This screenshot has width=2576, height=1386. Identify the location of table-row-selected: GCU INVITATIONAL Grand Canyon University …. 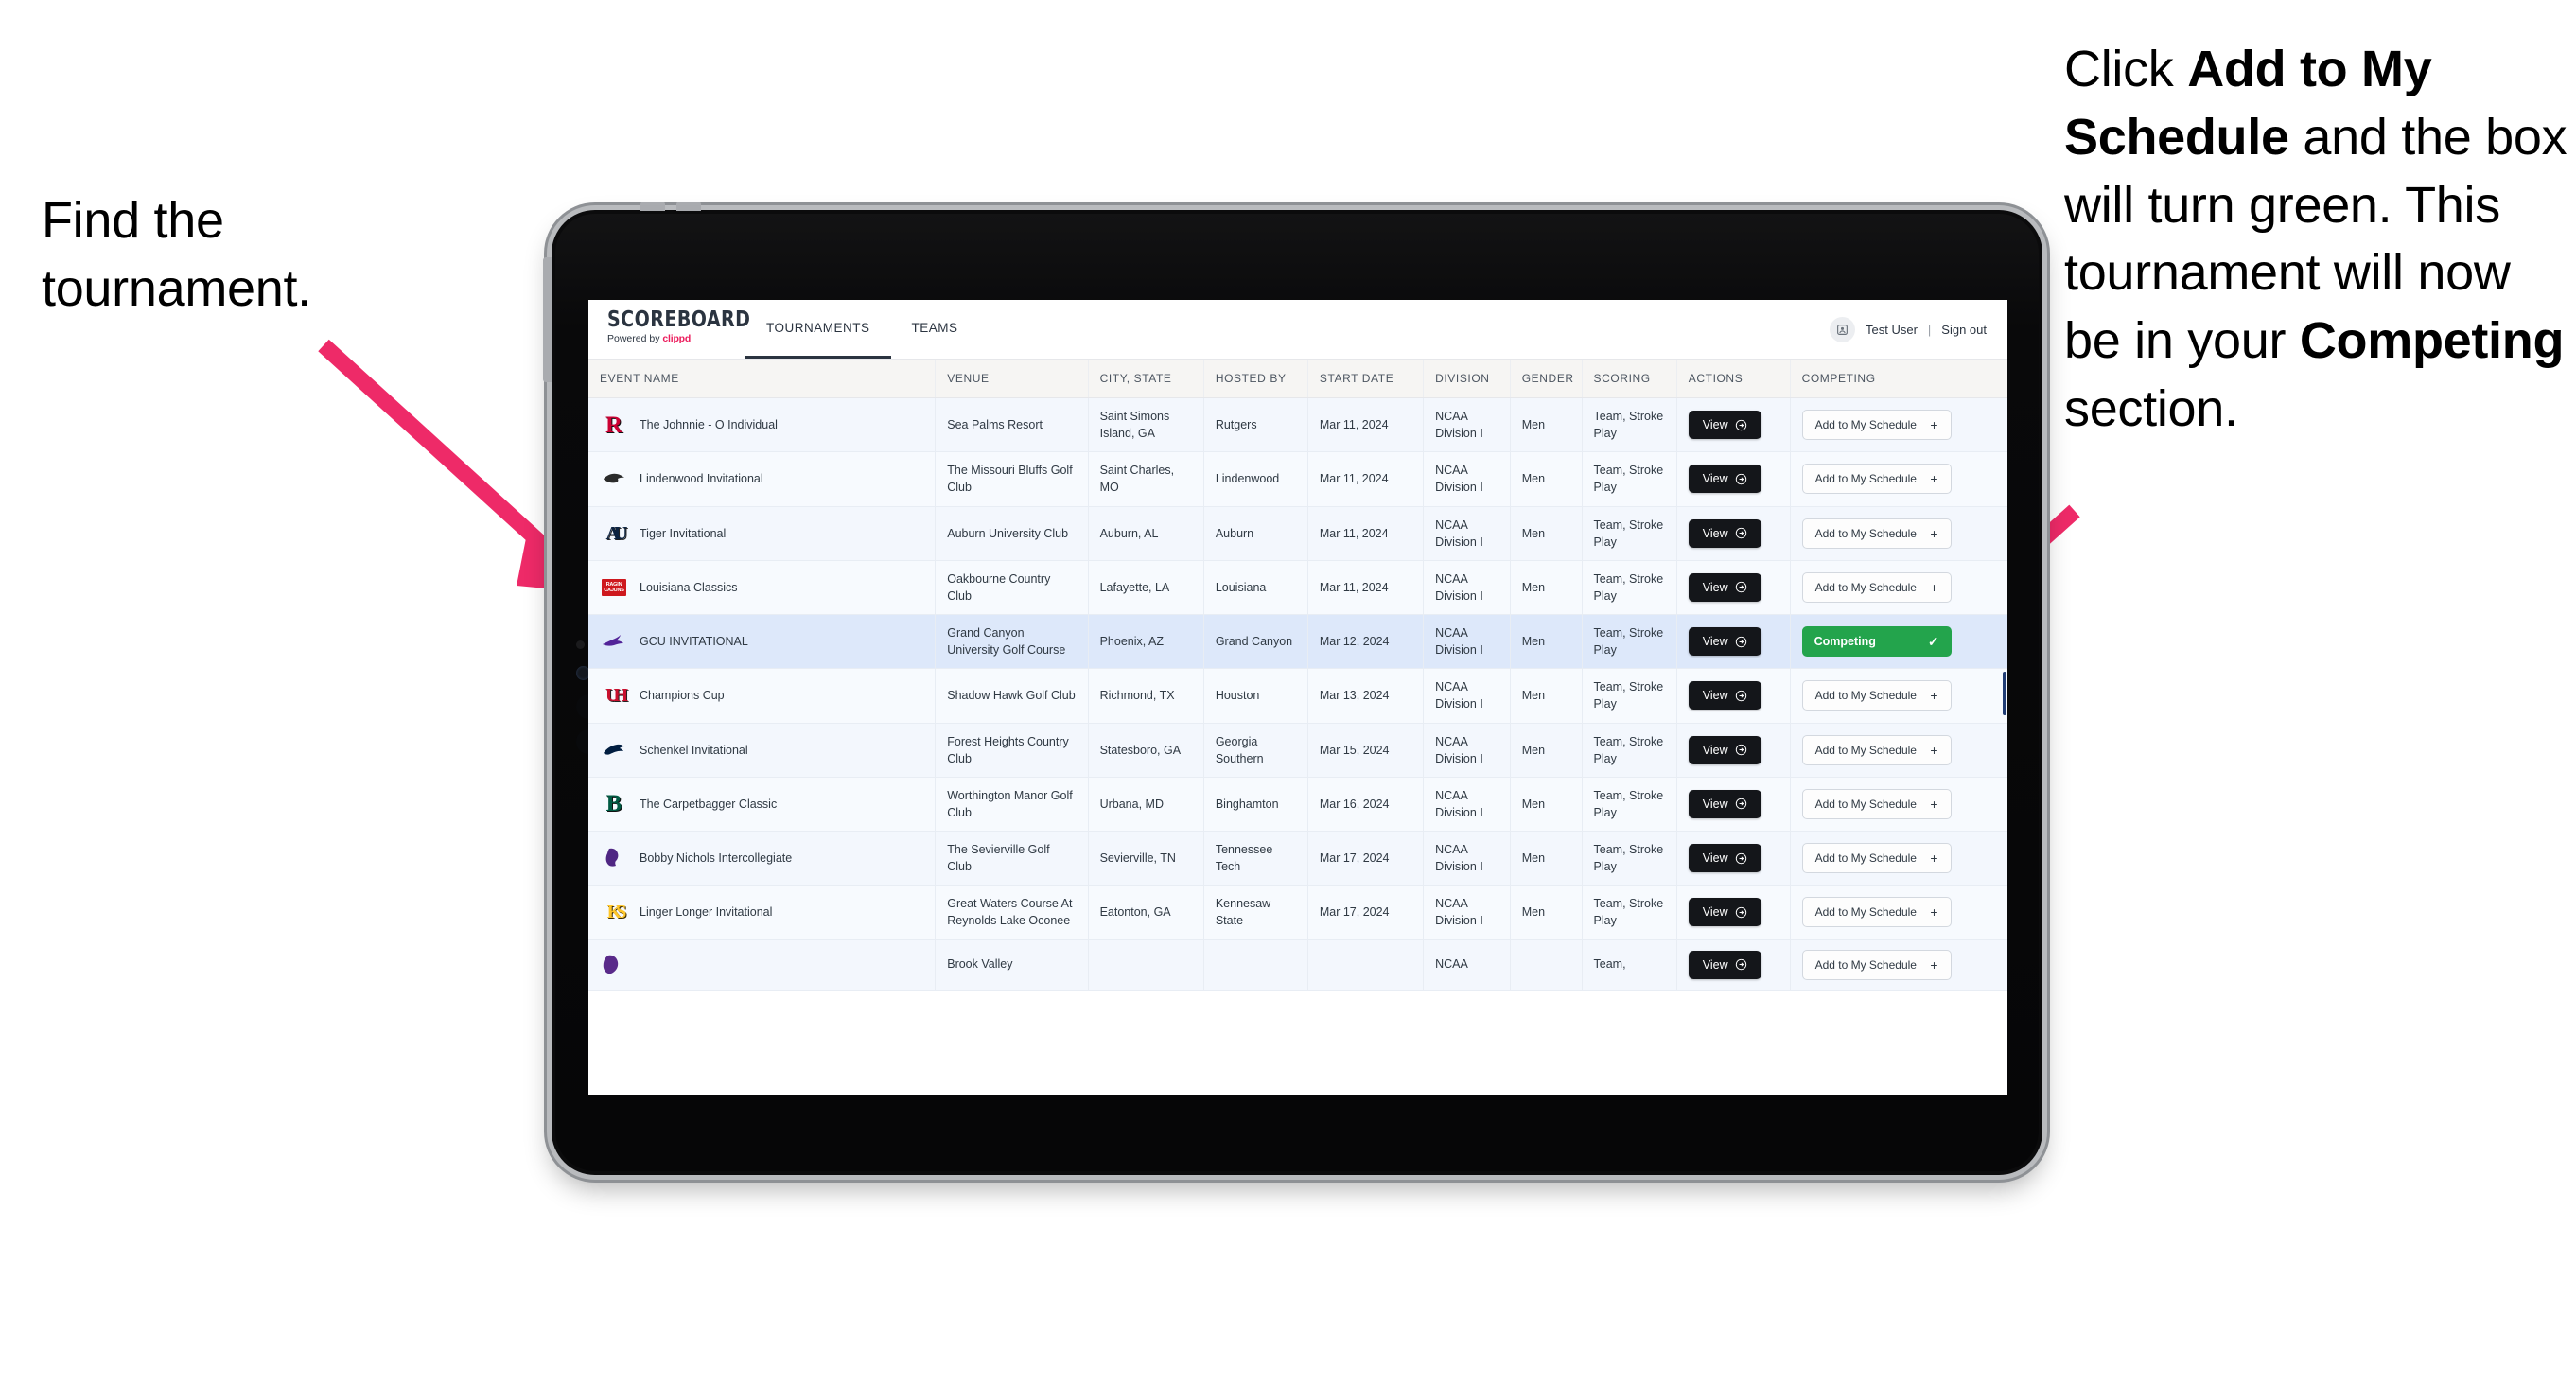
(1298, 642).